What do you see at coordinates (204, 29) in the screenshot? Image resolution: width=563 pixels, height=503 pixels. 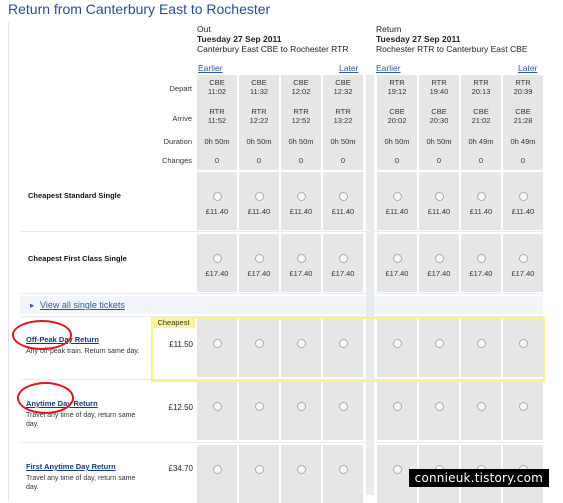 I see `out-label: Out` at bounding box center [204, 29].